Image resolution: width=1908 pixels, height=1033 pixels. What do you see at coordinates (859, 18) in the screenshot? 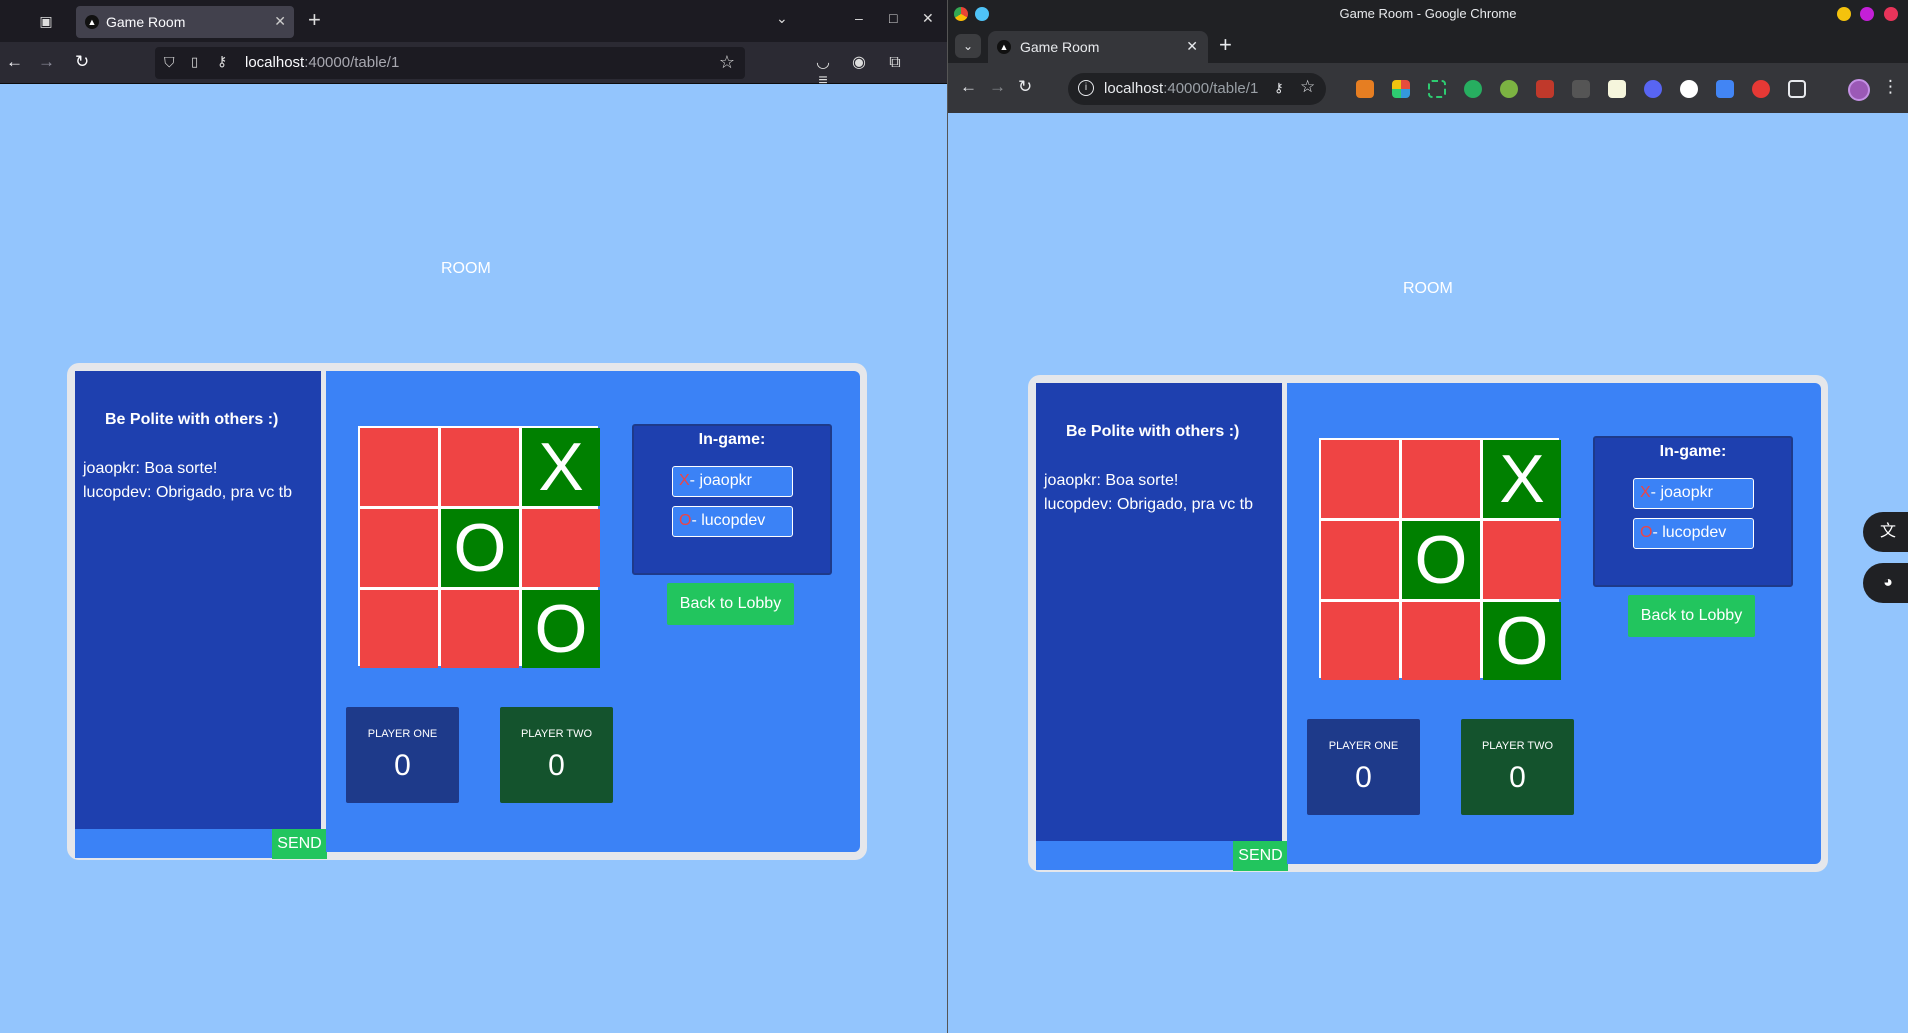
I see `minimize-icon: –` at bounding box center [859, 18].